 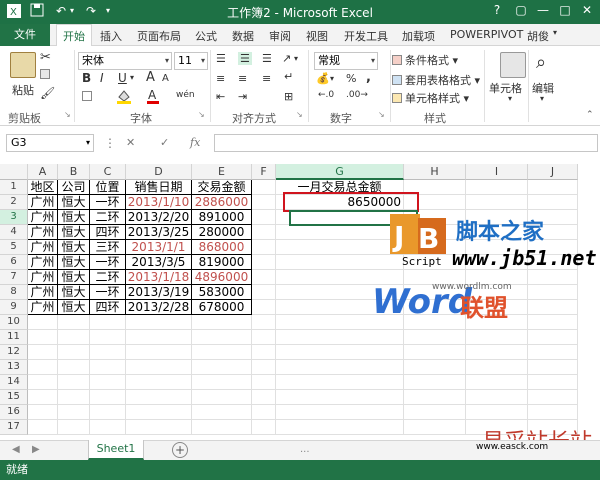 What do you see at coordinates (14, 247) in the screenshot?
I see `row-header-5: 5` at bounding box center [14, 247].